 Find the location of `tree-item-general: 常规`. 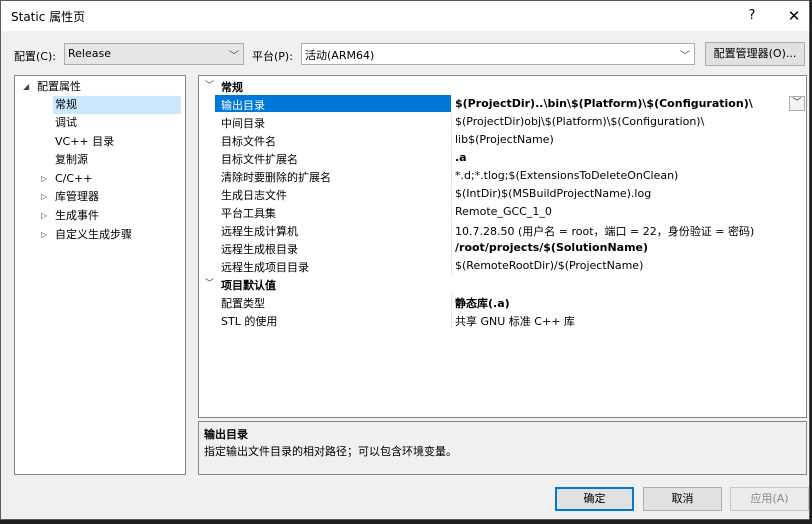

tree-item-general: 常规 is located at coordinates (117, 105).